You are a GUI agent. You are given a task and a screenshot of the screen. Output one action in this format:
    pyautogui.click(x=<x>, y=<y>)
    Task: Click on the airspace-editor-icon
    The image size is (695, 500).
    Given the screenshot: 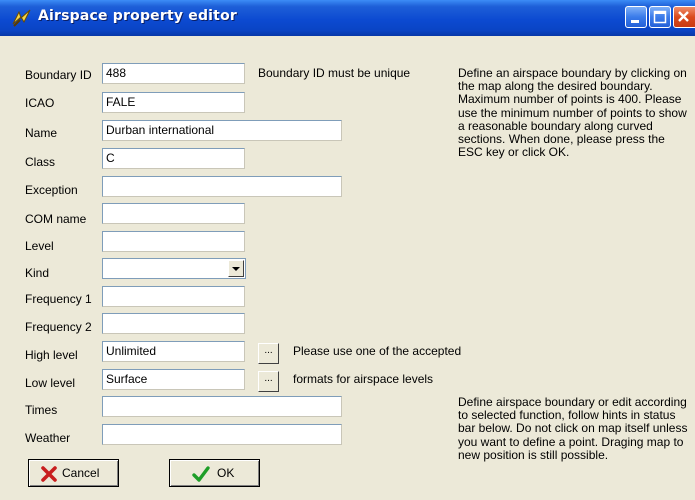 What is the action you would take?
    pyautogui.click(x=21, y=18)
    